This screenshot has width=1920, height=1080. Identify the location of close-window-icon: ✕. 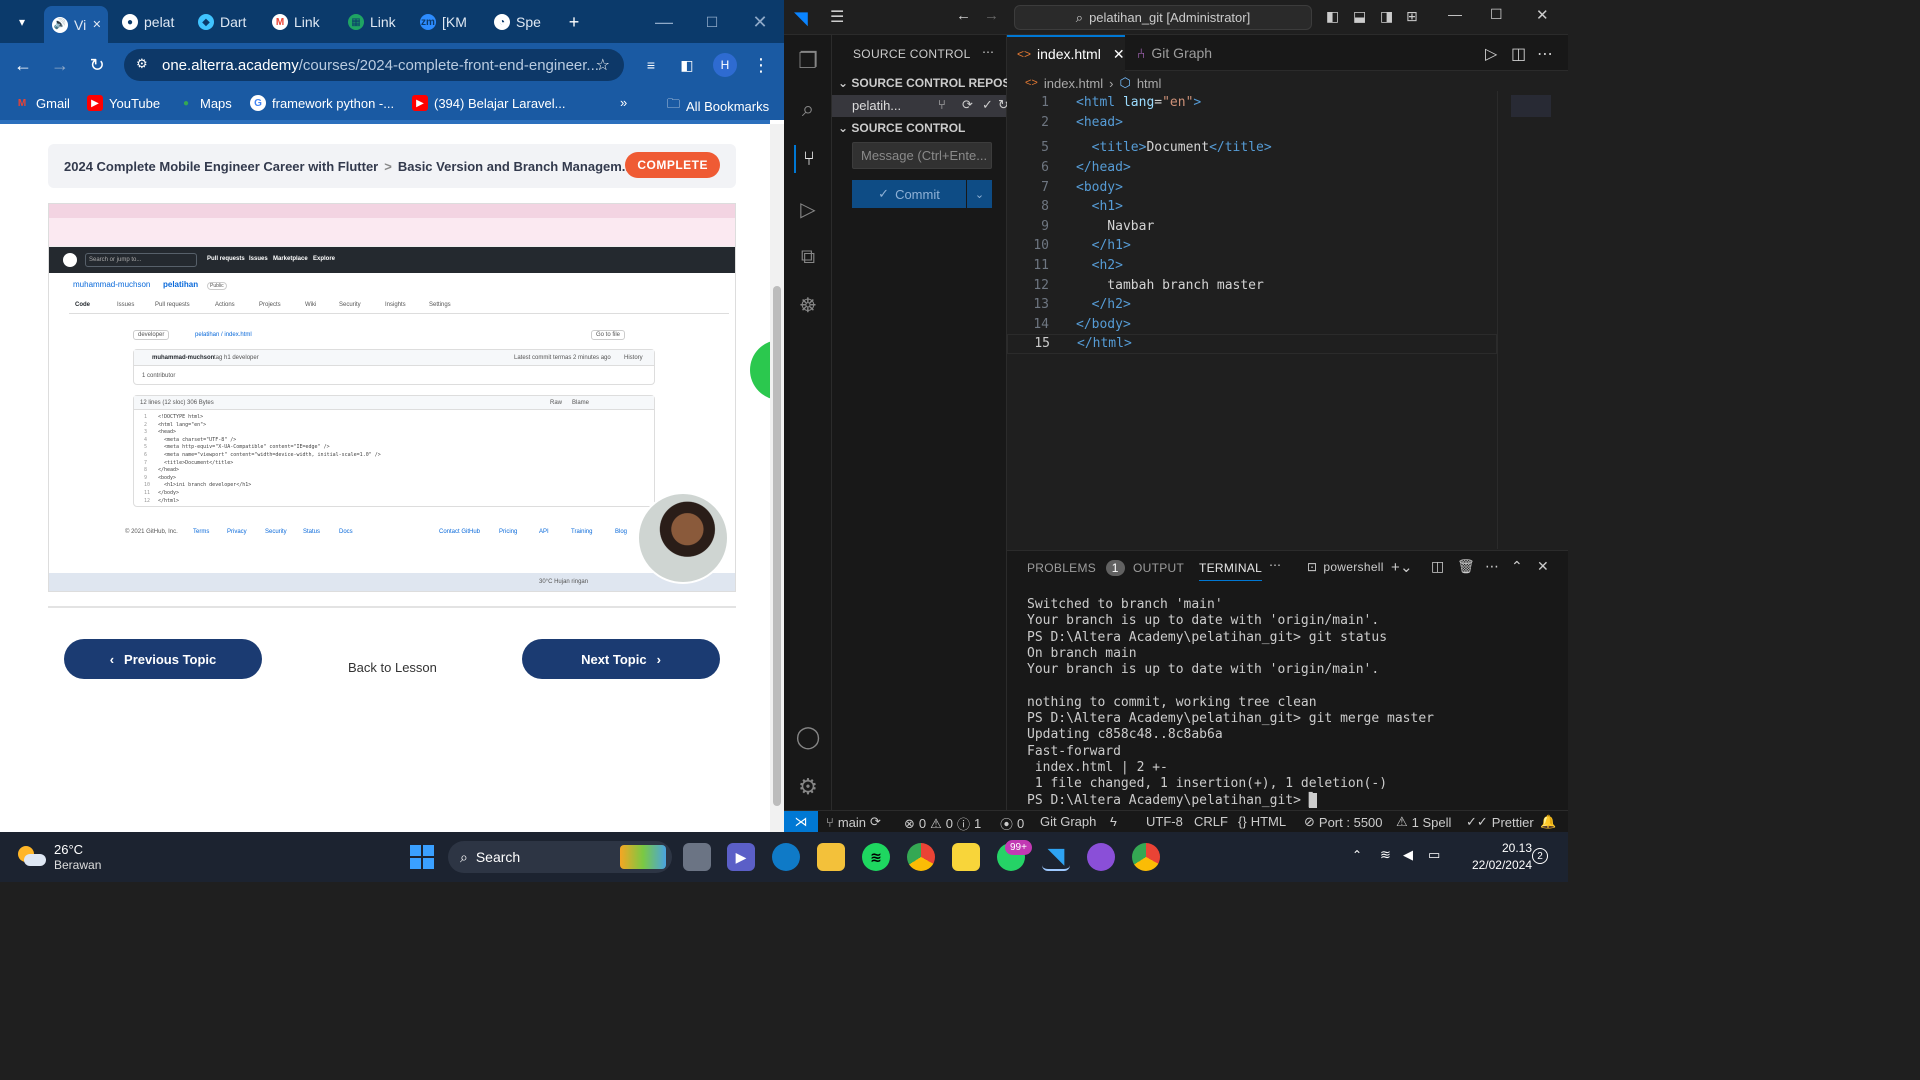
(760, 22).